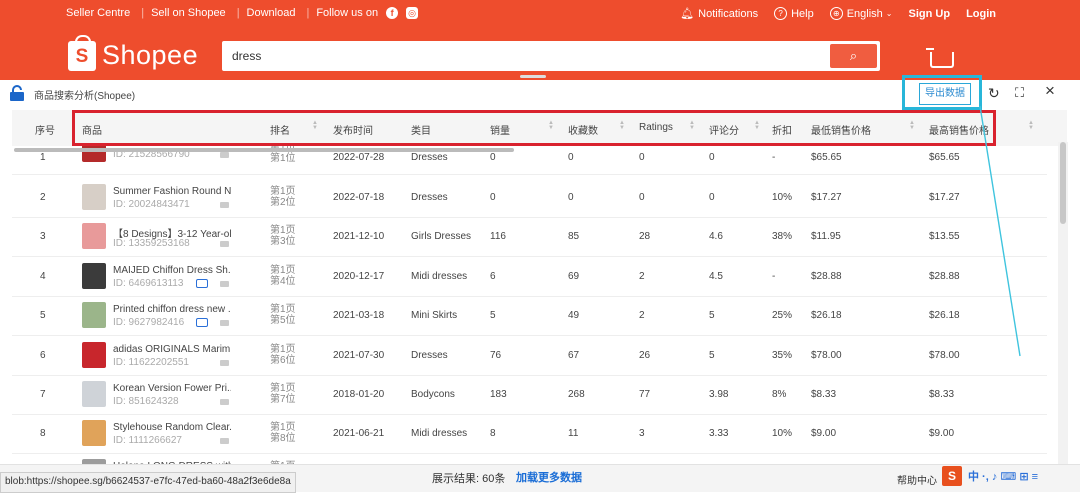 This screenshot has height=493, width=1080. I want to click on download-link: Download, so click(271, 13).